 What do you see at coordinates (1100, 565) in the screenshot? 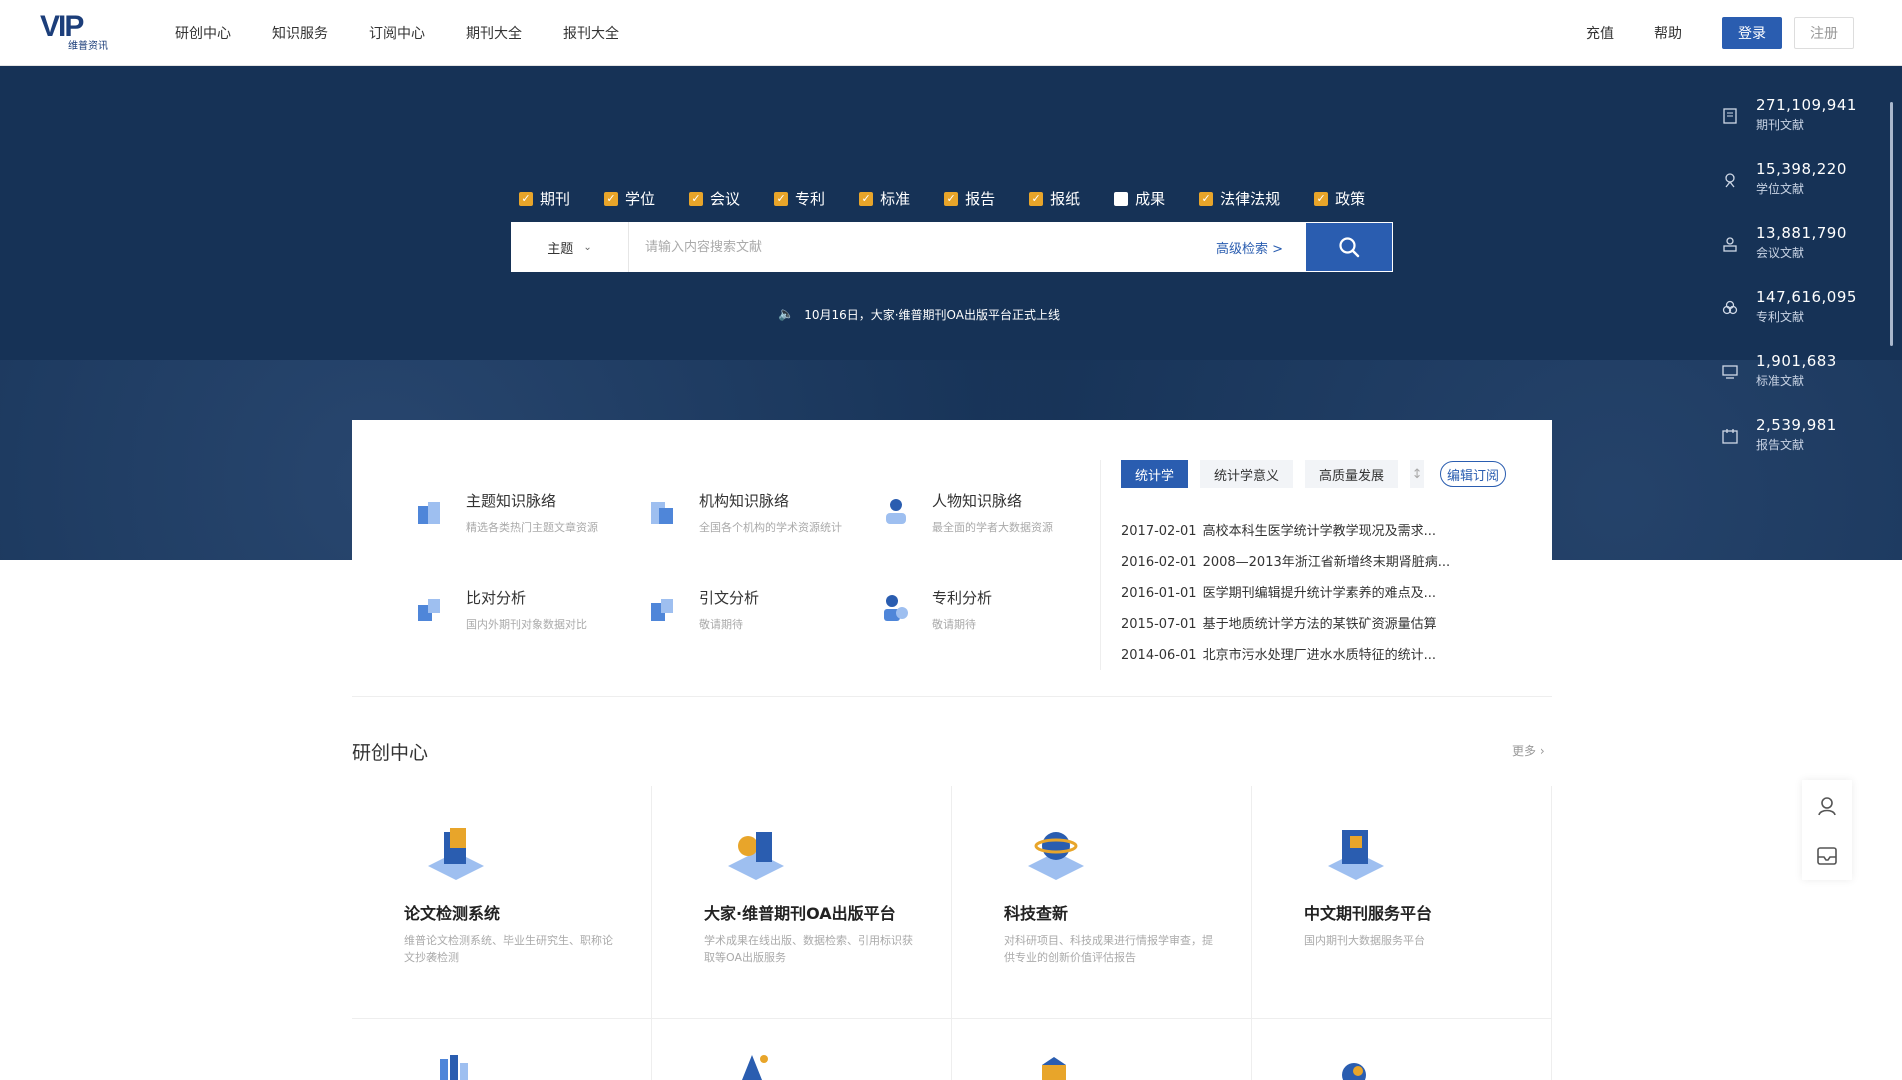
I see `panel-divider` at bounding box center [1100, 565].